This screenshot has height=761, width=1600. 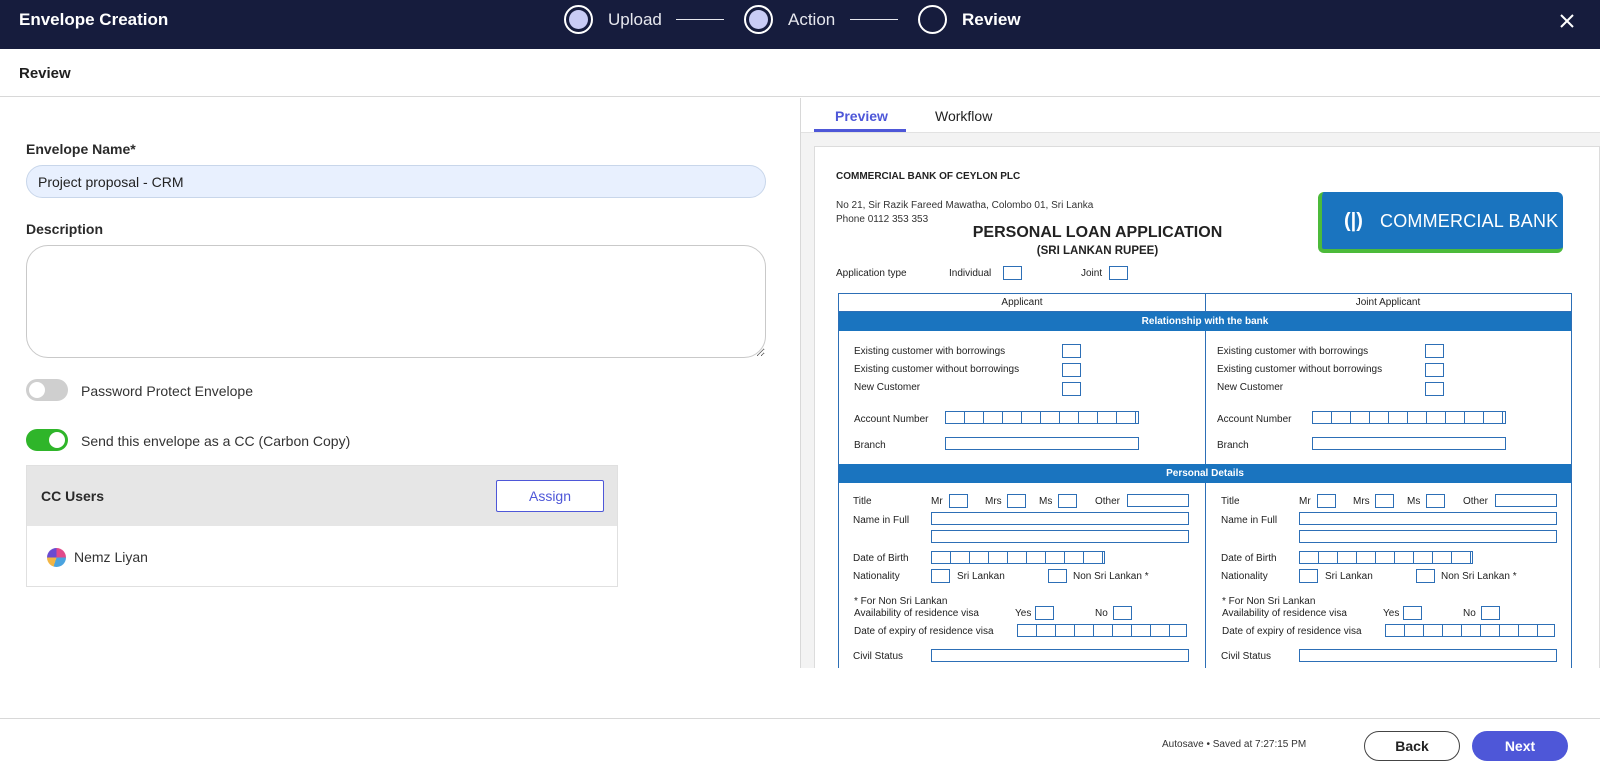 I want to click on stepper: Upload Action Review, so click(x=800, y=24).